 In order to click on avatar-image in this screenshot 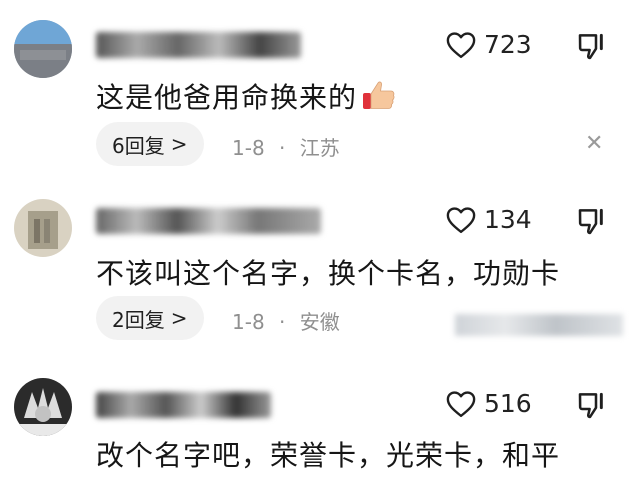, I will do `click(43, 407)`.